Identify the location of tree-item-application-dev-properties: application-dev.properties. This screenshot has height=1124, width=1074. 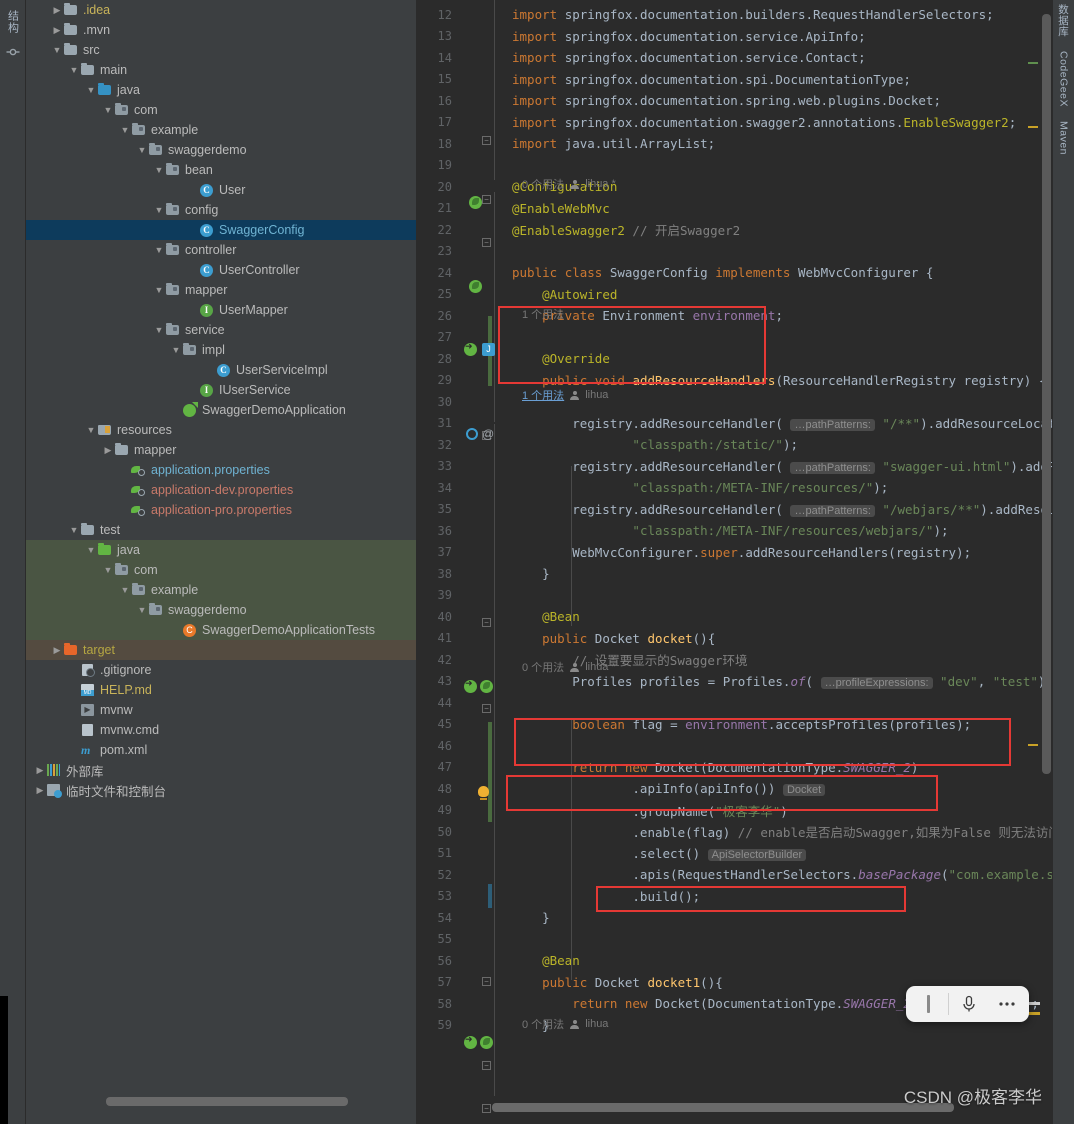
(221, 490).